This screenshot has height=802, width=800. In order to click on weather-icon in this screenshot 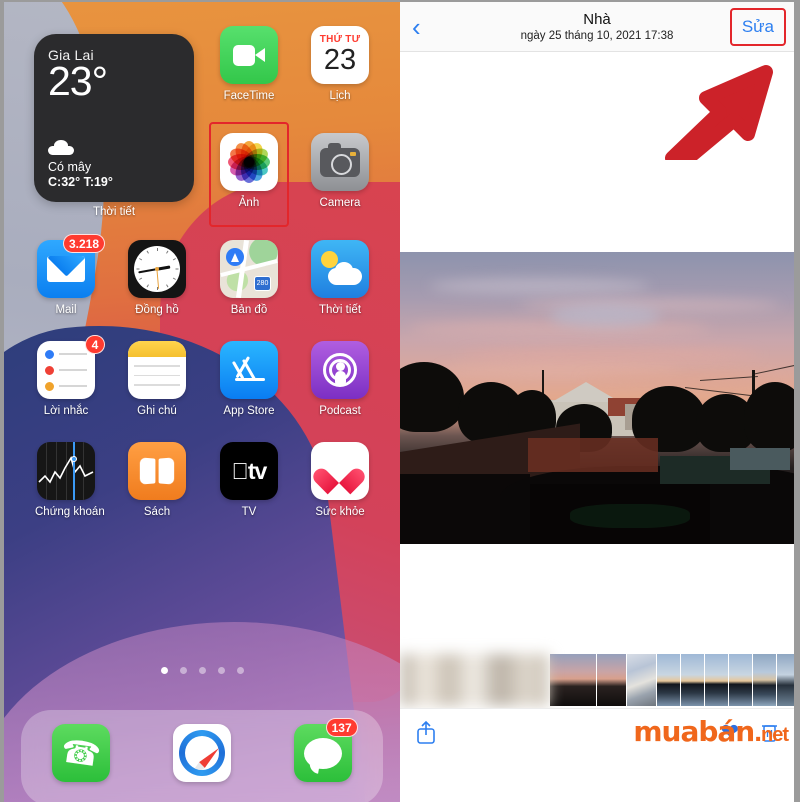, I will do `click(340, 269)`.